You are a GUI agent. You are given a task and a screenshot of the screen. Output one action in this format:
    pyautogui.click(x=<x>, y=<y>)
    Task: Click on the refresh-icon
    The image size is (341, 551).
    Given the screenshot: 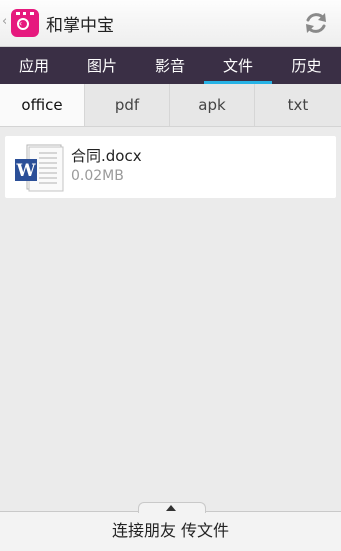 What is the action you would take?
    pyautogui.click(x=316, y=23)
    